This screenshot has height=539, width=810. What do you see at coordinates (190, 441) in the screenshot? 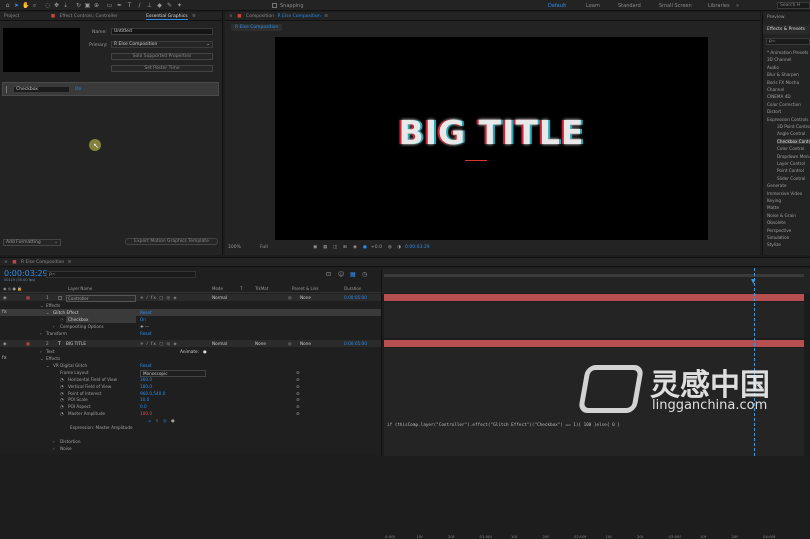
I see `distortion-row: › Distortion` at bounding box center [190, 441].